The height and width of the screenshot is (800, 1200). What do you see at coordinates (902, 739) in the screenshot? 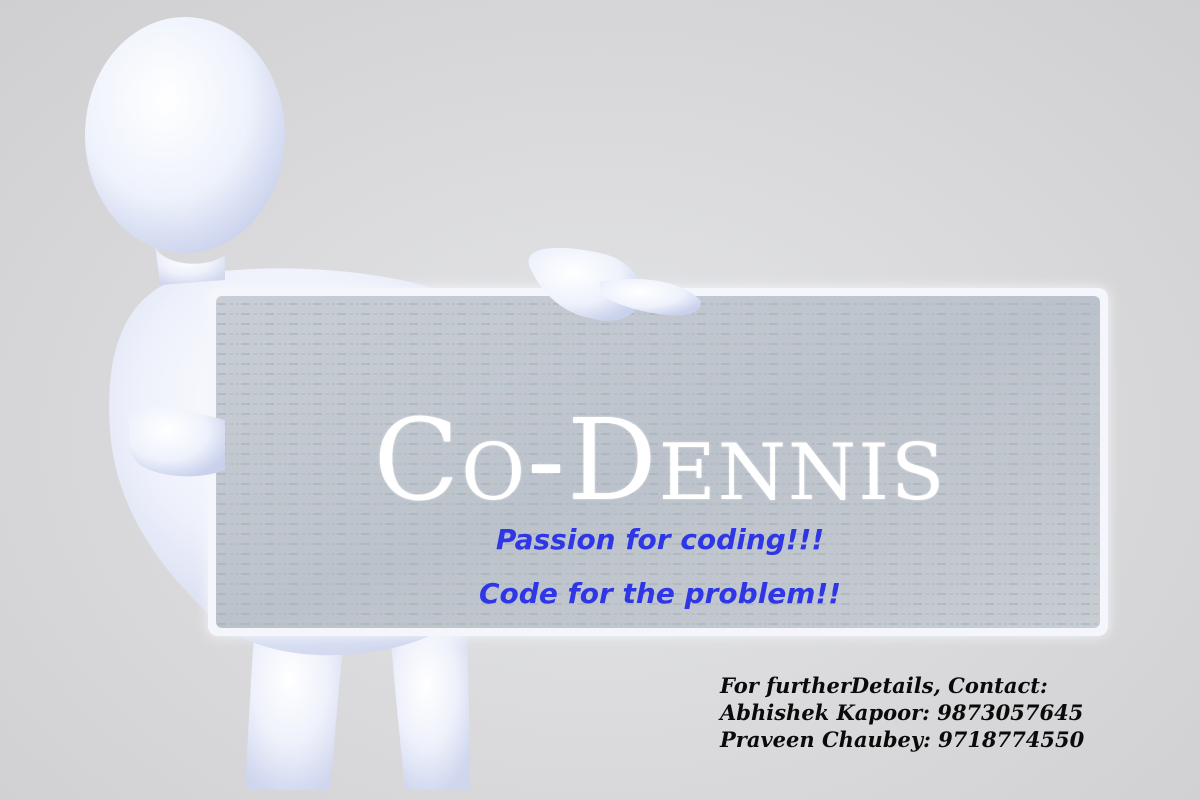
I see `contact-person-2: Praveen Chaubey: 9718774550` at bounding box center [902, 739].